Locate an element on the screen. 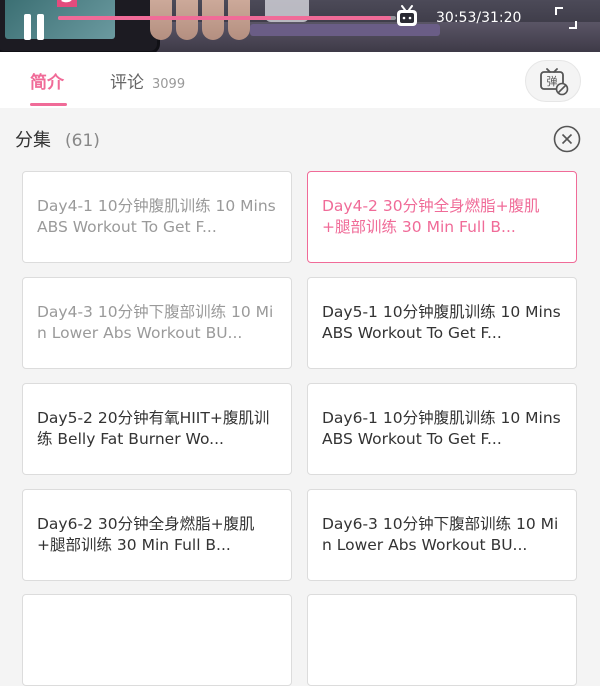 This screenshot has width=600, height=686. progress-fill is located at coordinates (224, 18).